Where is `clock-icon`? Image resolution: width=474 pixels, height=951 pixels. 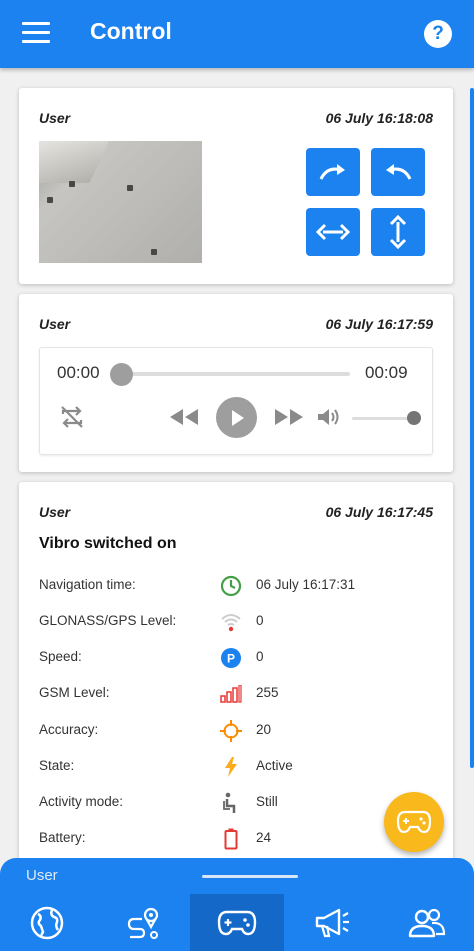
clock-icon is located at coordinates (231, 586).